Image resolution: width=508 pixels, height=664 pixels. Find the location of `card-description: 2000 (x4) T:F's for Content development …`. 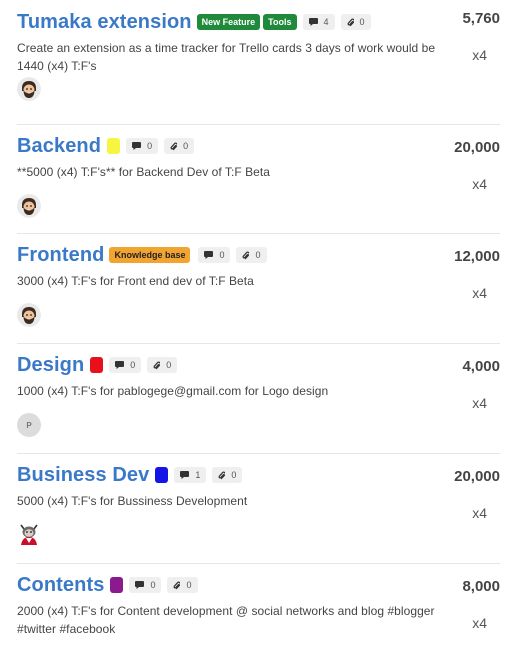

card-description: 2000 (x4) T:F's for Content development … is located at coordinates (226, 620).